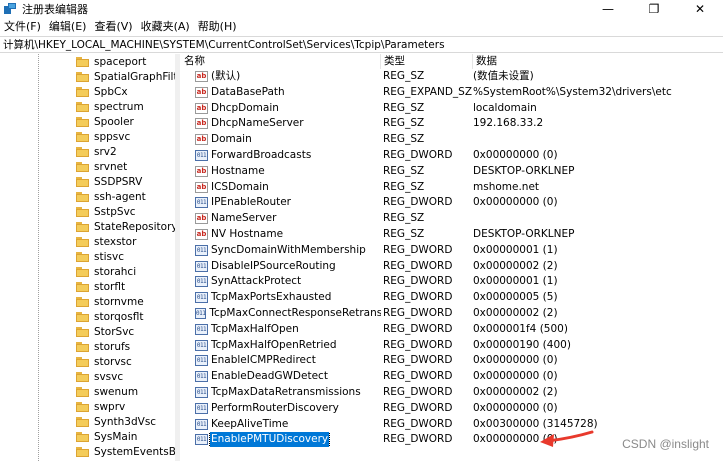 The width and height of the screenshot is (723, 461). What do you see at coordinates (100, 256) in the screenshot?
I see `tree-item: stisvc` at bounding box center [100, 256].